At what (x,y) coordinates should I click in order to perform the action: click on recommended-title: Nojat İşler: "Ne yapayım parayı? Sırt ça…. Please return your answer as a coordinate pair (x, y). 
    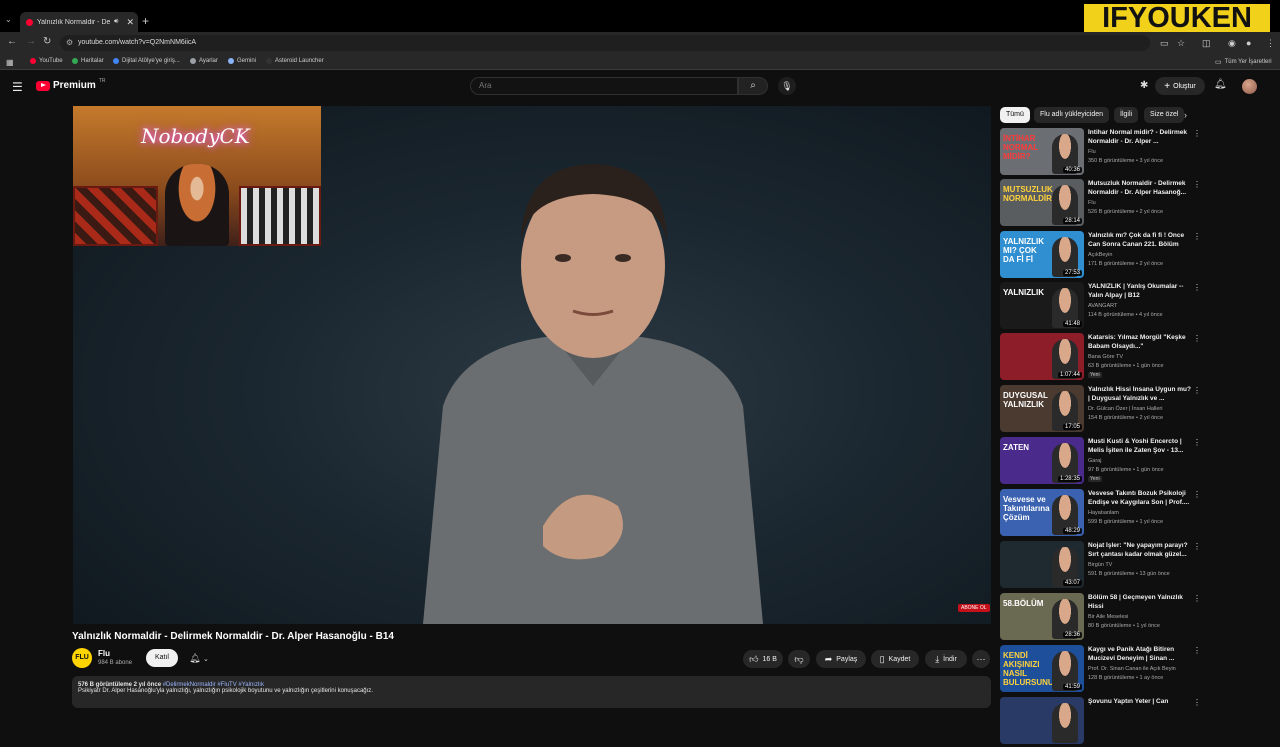
    Looking at the image, I should click on (1140, 550).